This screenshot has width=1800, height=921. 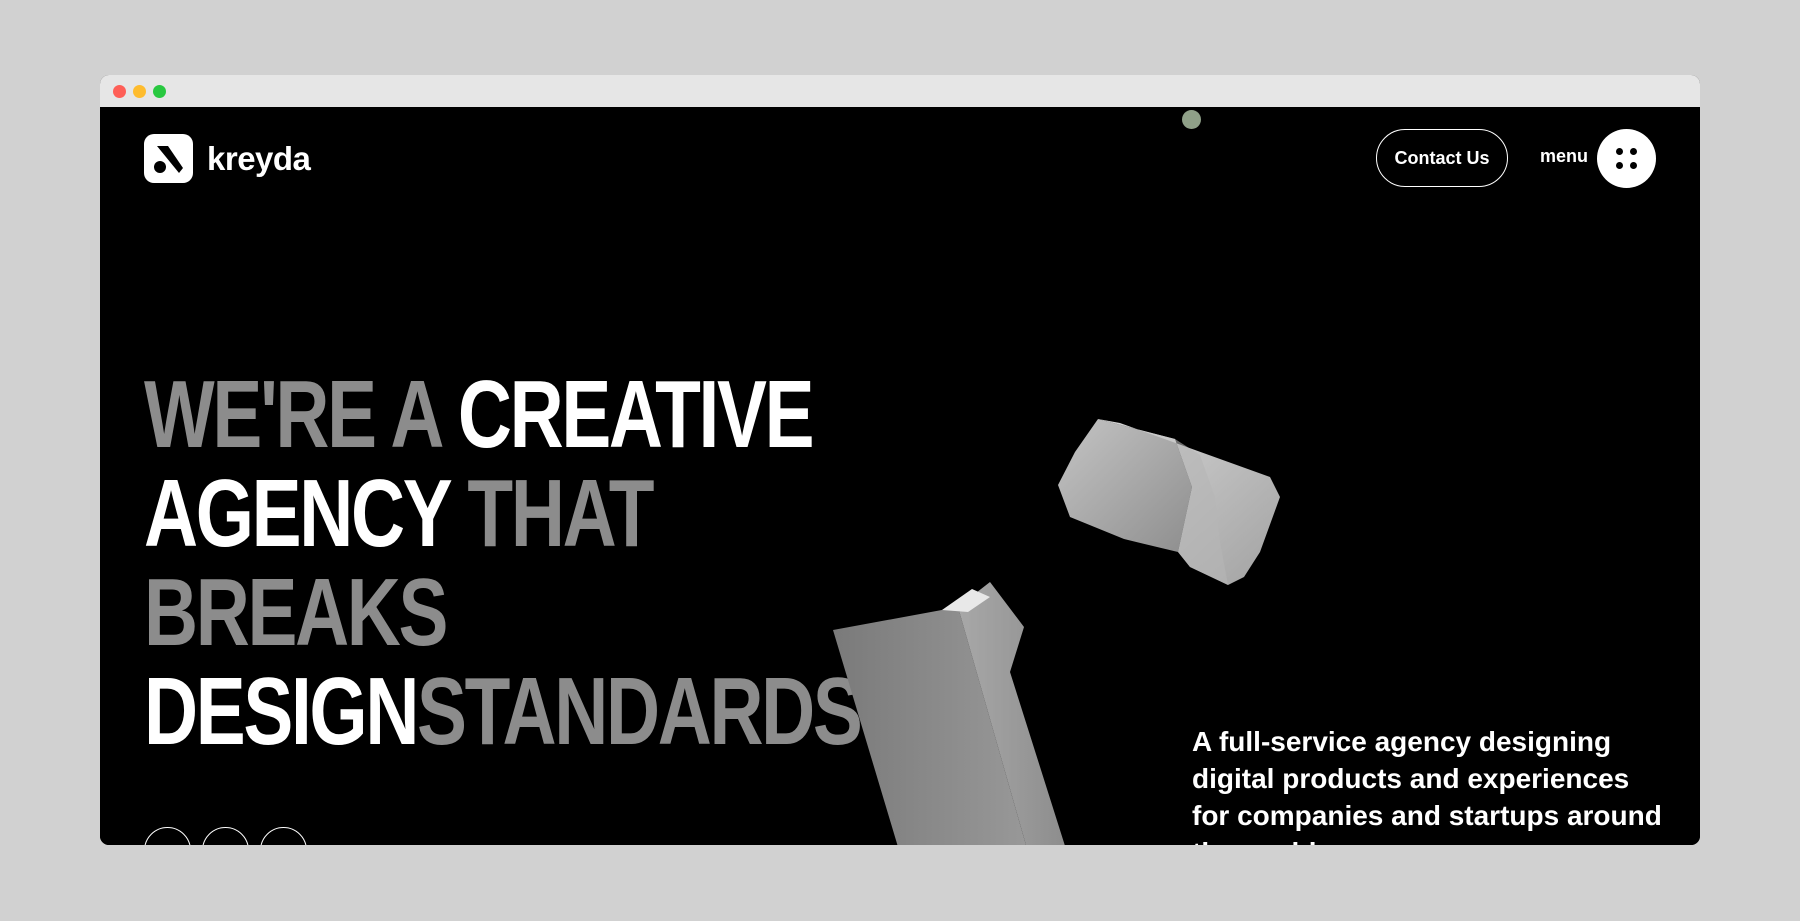 What do you see at coordinates (159, 91) in the screenshot?
I see `maximize-window-button` at bounding box center [159, 91].